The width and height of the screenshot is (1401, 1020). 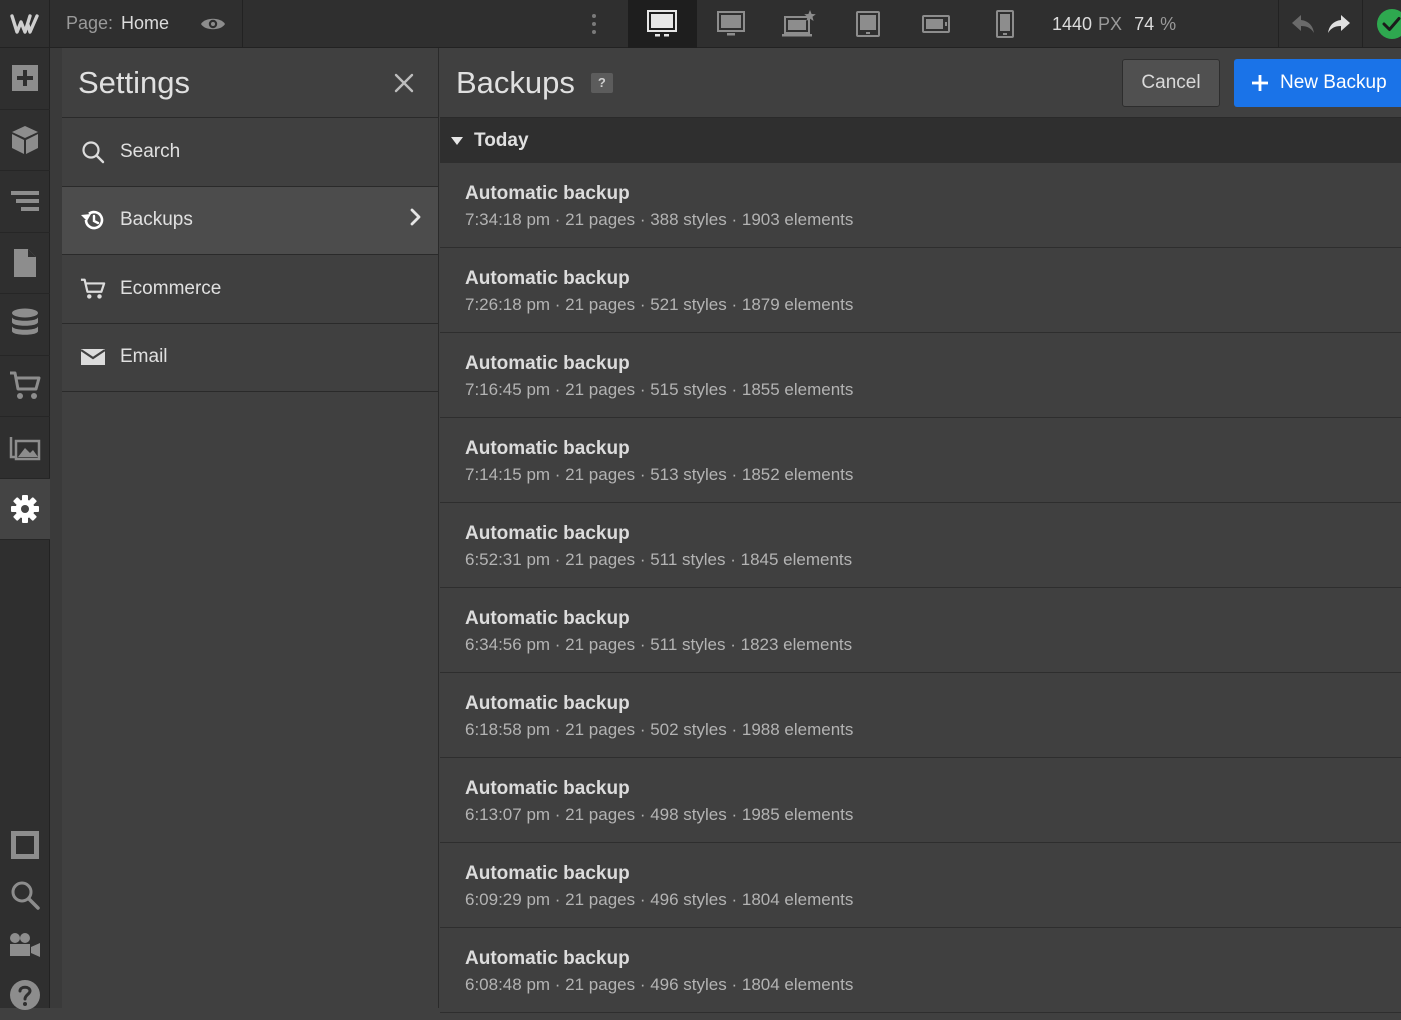 I want to click on more-menu-button, so click(x=594, y=24).